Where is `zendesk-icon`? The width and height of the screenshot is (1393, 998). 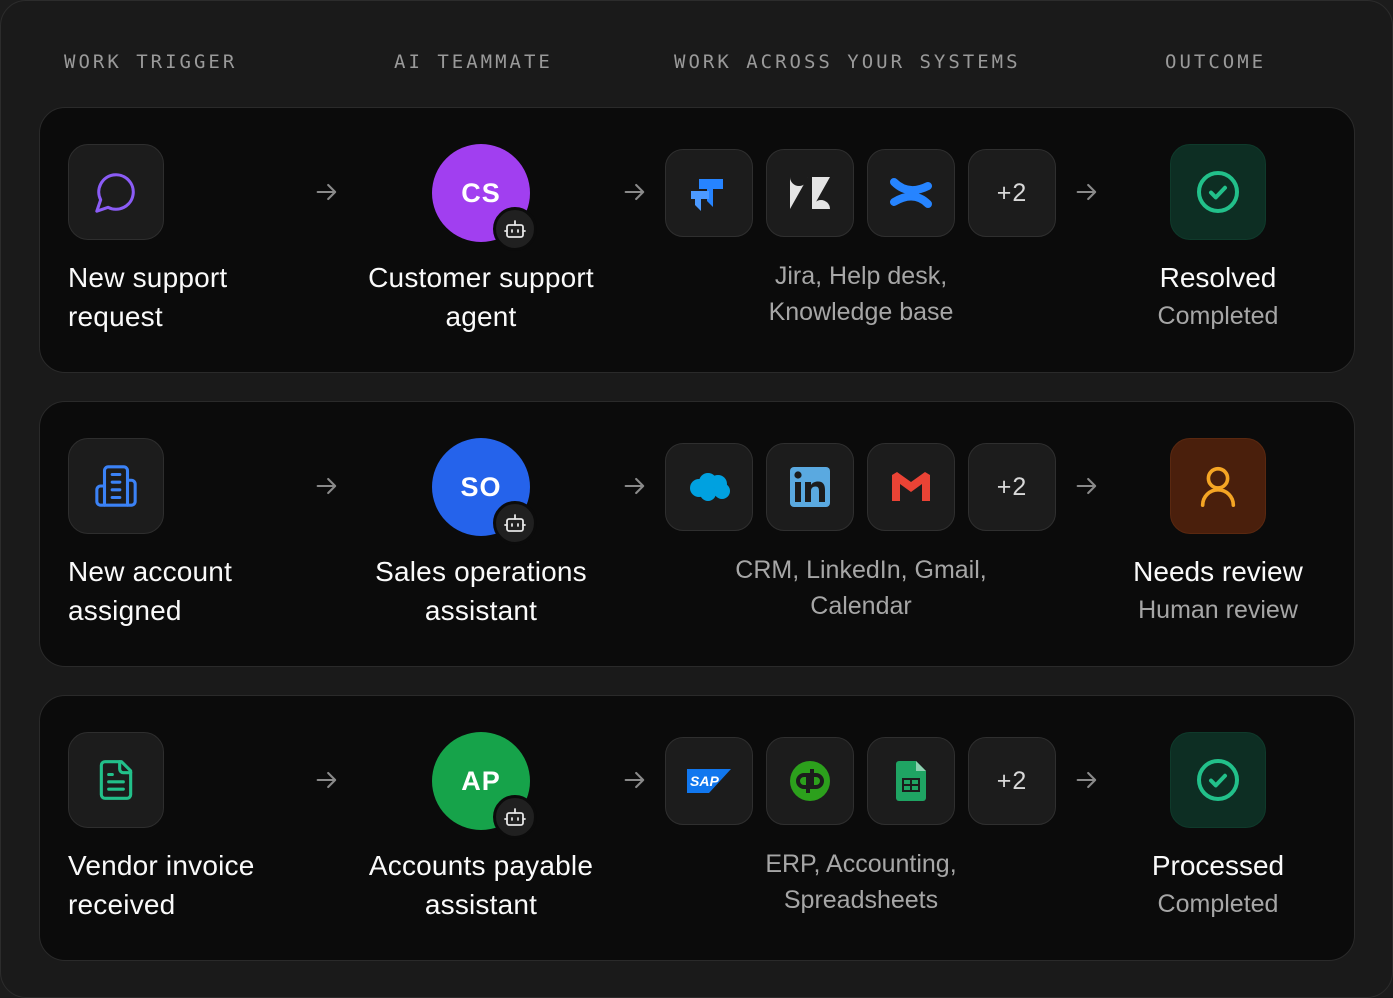
zendesk-icon is located at coordinates (810, 193).